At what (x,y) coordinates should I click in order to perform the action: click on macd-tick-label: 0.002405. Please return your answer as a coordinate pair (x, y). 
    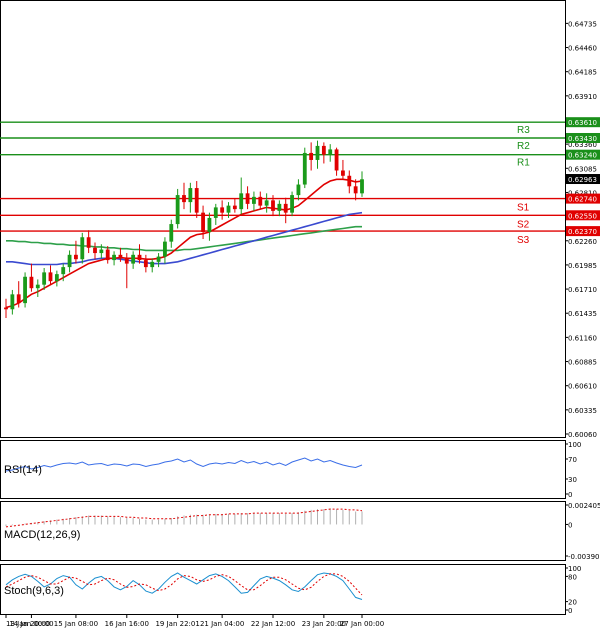
    Looking at the image, I should click on (584, 506).